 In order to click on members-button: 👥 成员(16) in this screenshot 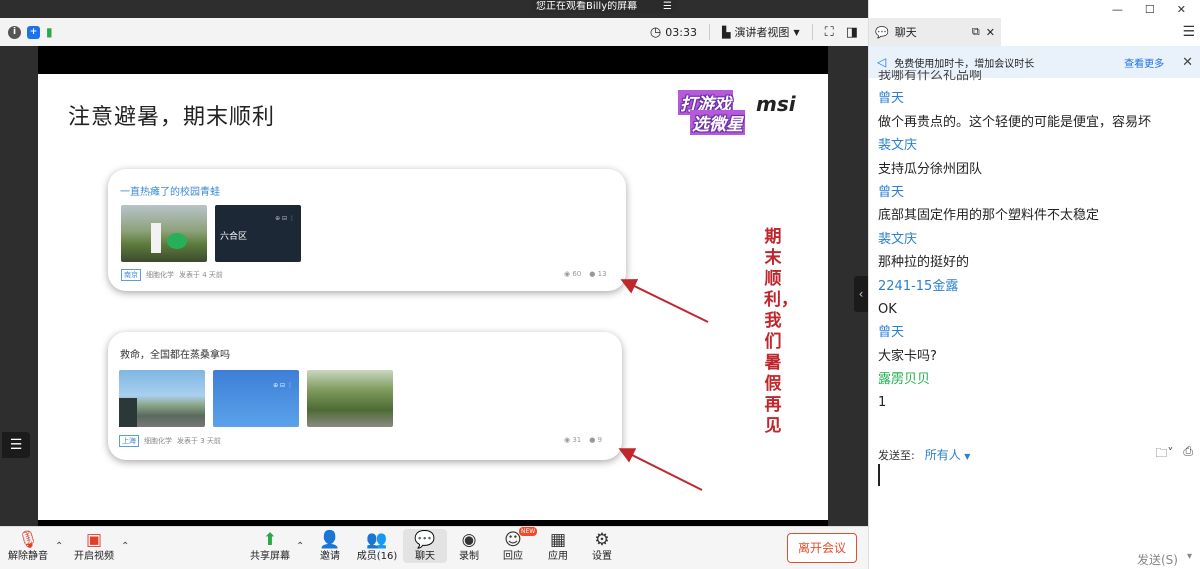, I will do `click(377, 546)`.